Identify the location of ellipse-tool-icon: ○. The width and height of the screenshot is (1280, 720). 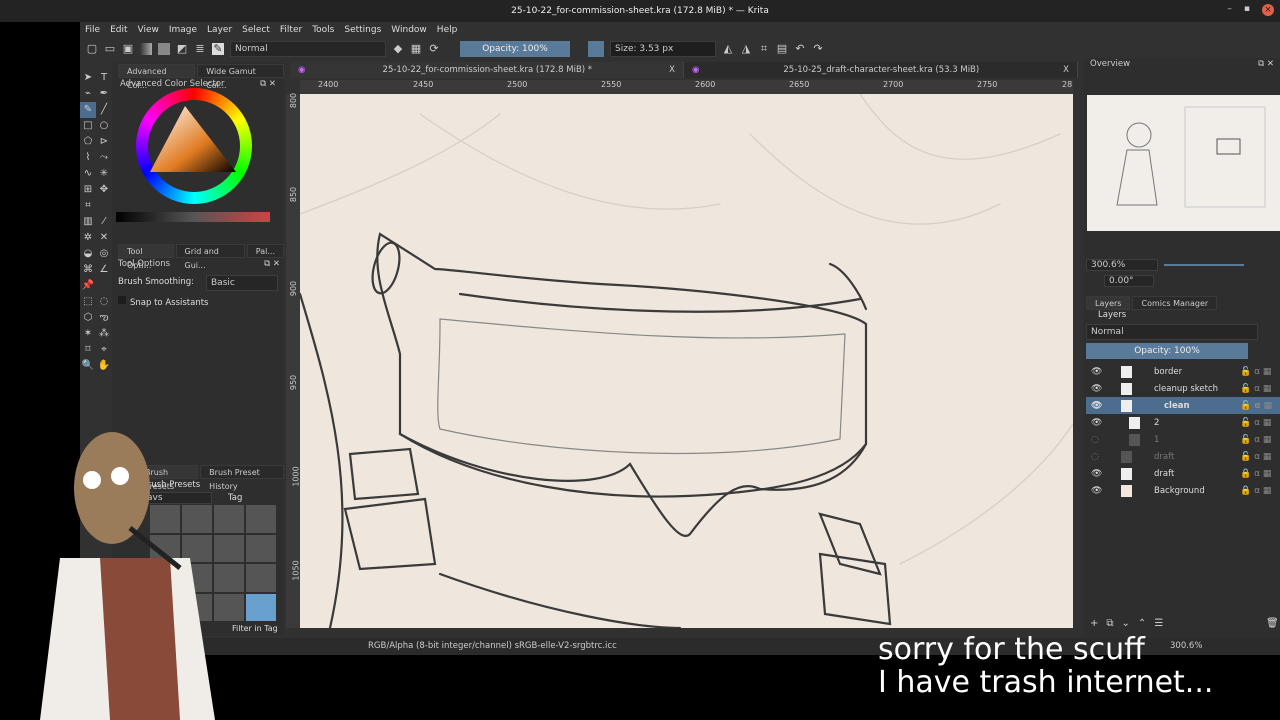
(104, 126).